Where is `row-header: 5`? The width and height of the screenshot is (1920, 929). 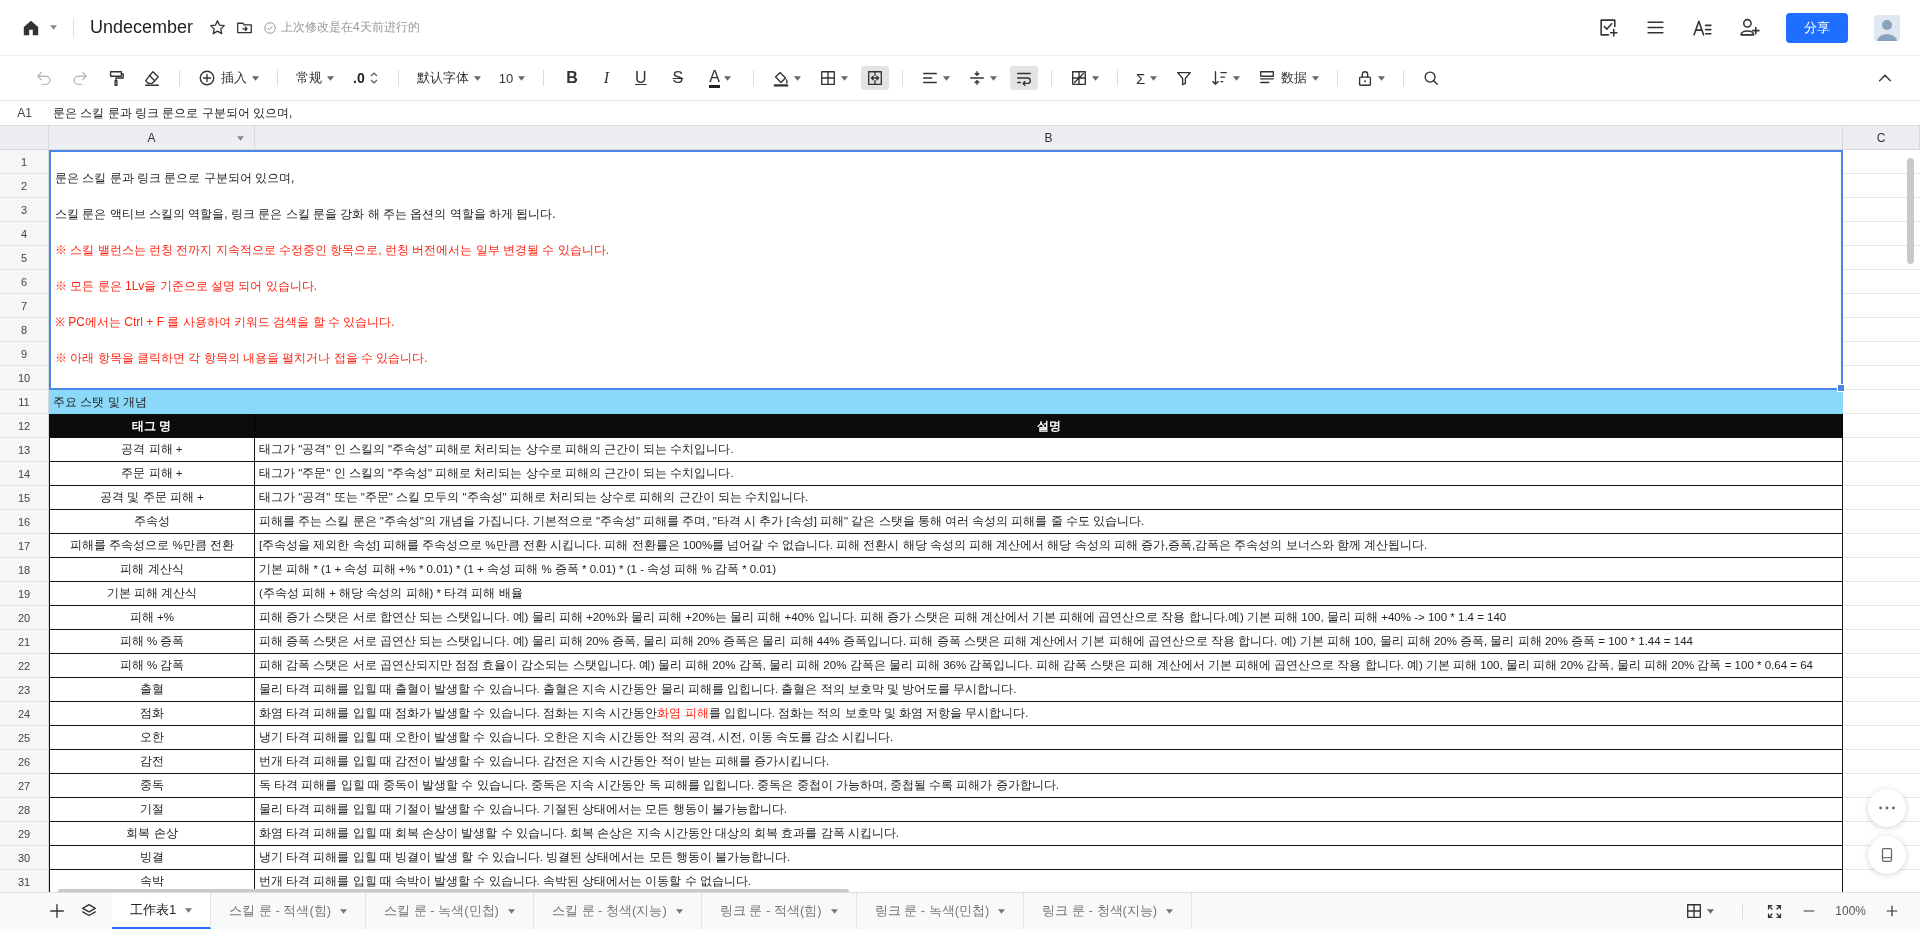
row-header: 5 is located at coordinates (24, 258).